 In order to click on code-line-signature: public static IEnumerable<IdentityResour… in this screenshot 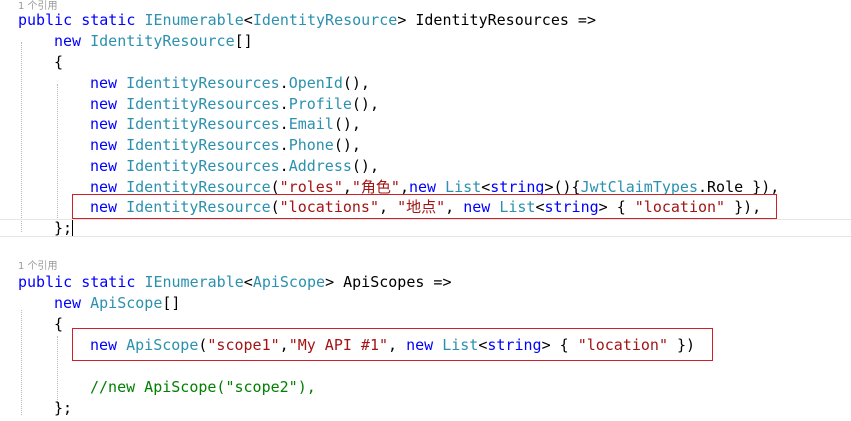, I will do `click(307, 20)`.